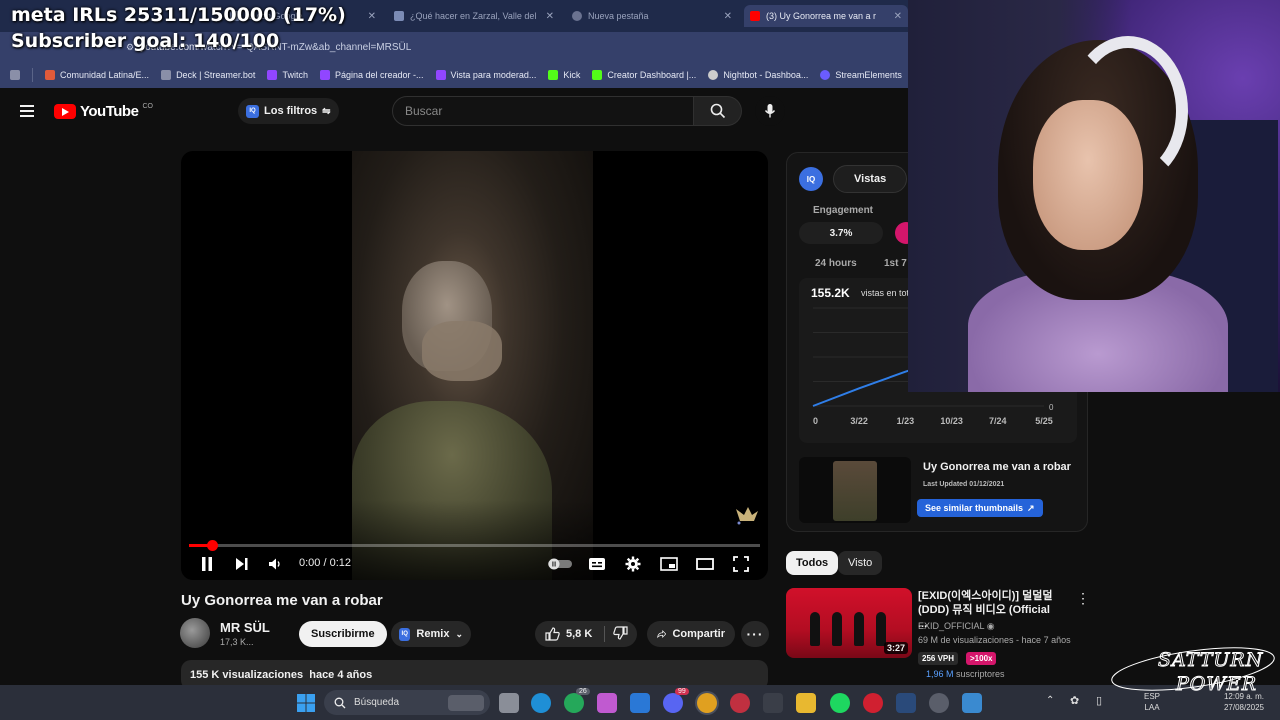  What do you see at coordinates (1099, 700) in the screenshot?
I see `tray-battery-icon: ▯` at bounding box center [1099, 700].